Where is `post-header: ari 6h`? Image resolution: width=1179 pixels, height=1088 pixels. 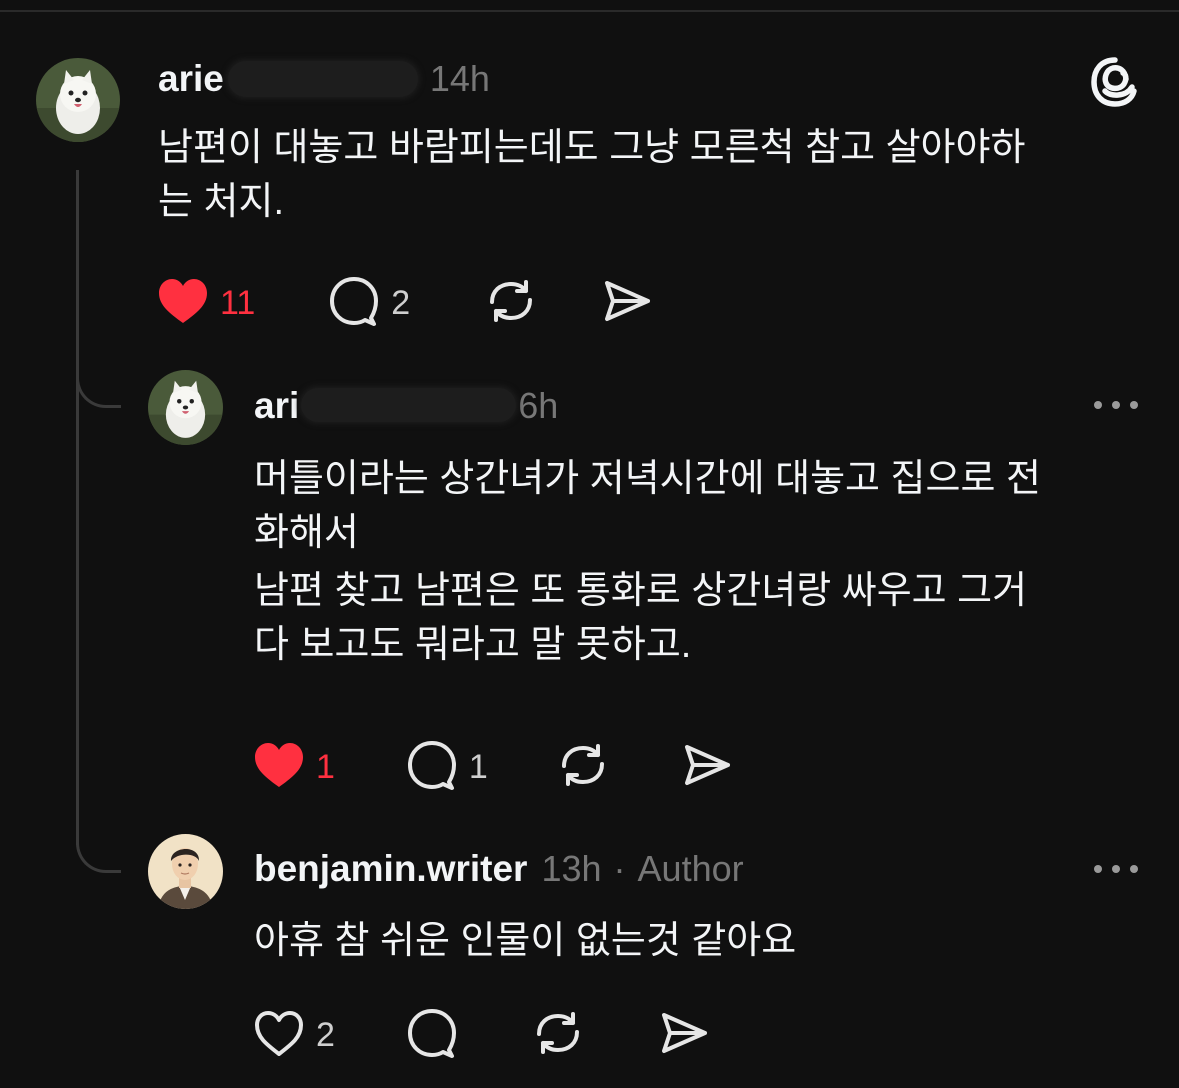
post-header: ari 6h is located at coordinates (406, 405).